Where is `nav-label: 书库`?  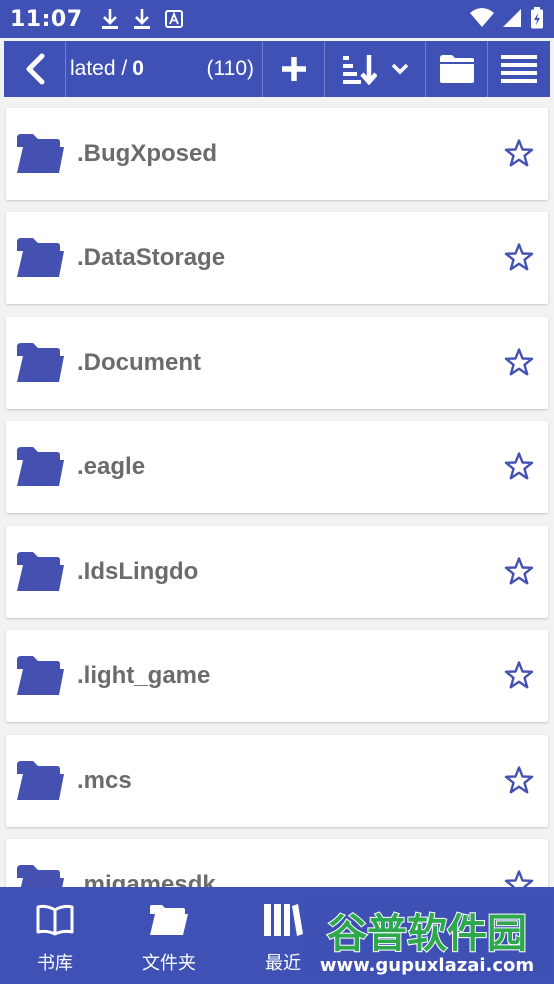
nav-label: 书库 is located at coordinates (55, 963).